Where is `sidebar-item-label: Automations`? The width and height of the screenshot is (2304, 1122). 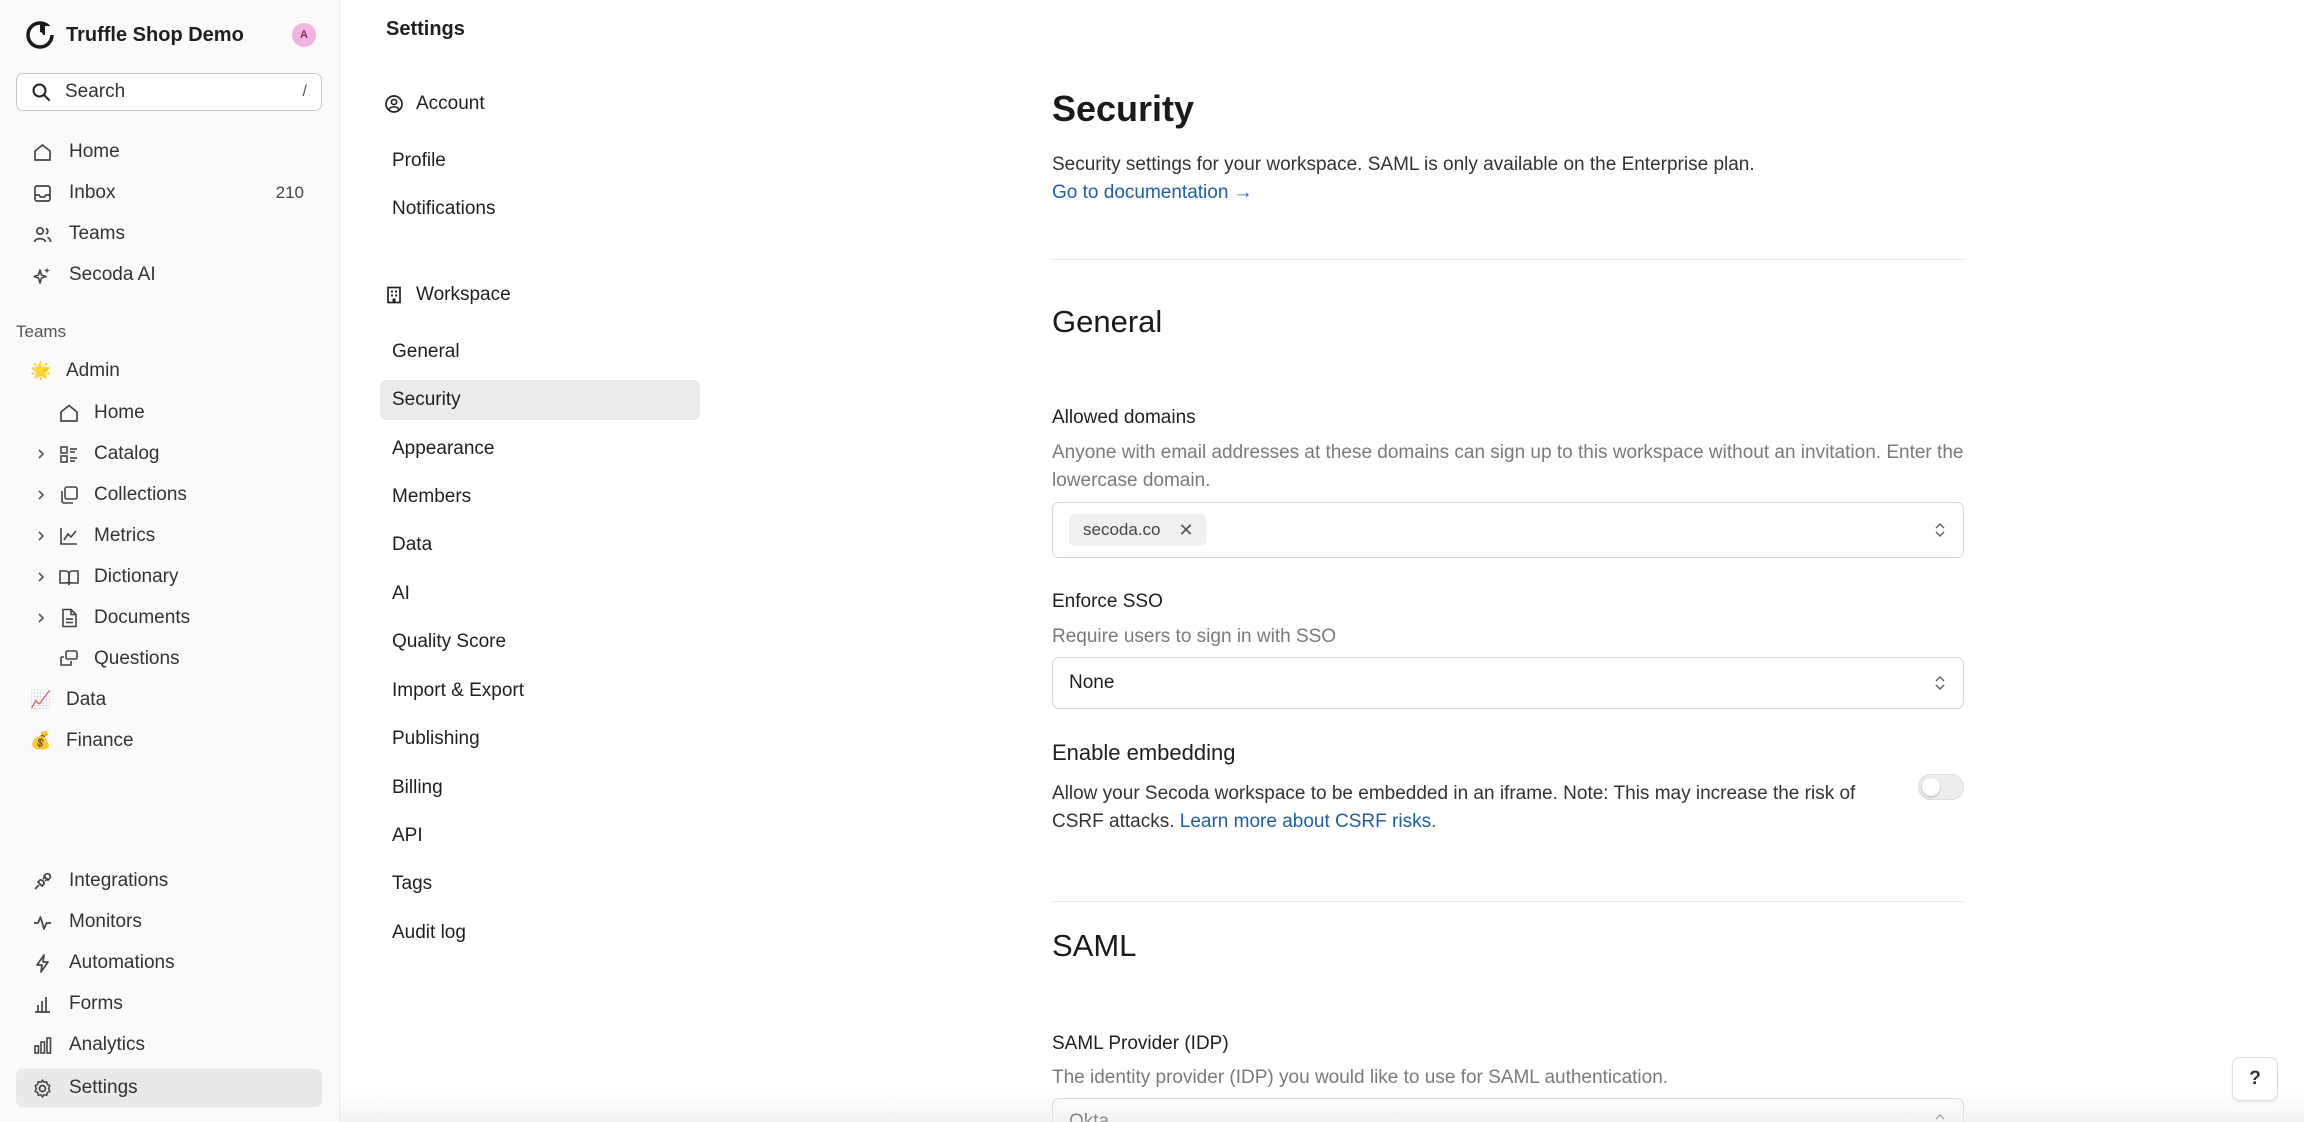 sidebar-item-label: Automations is located at coordinates (122, 962).